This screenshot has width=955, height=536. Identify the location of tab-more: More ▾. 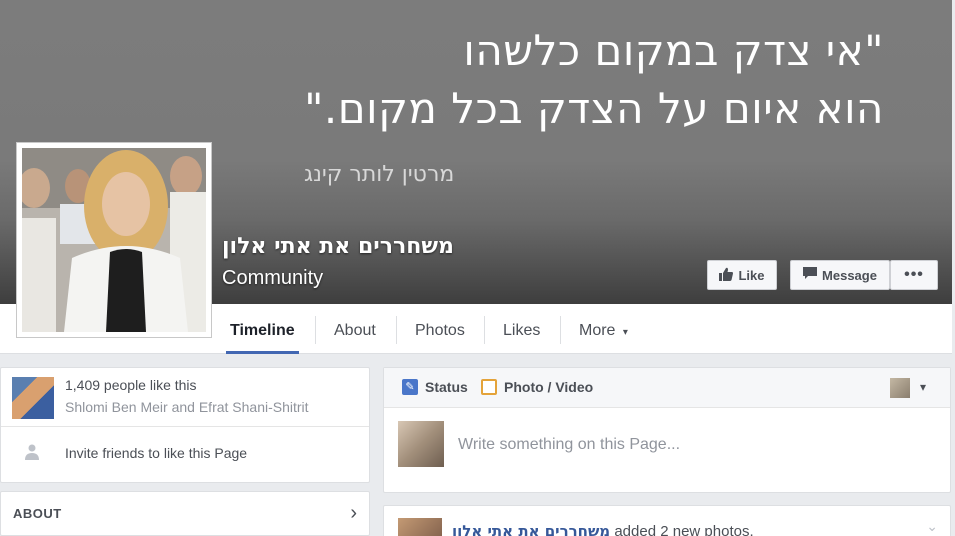
(603, 329).